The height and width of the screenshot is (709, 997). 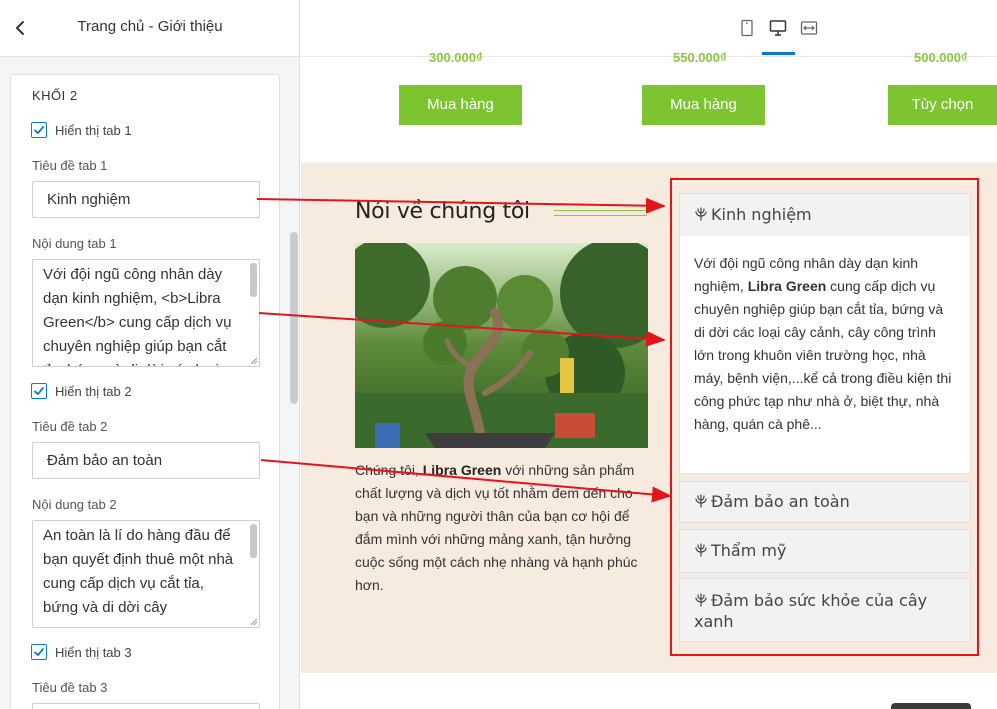 What do you see at coordinates (825, 215) in the screenshot?
I see `tab-kinh-nghiem: Kinh nghiệm` at bounding box center [825, 215].